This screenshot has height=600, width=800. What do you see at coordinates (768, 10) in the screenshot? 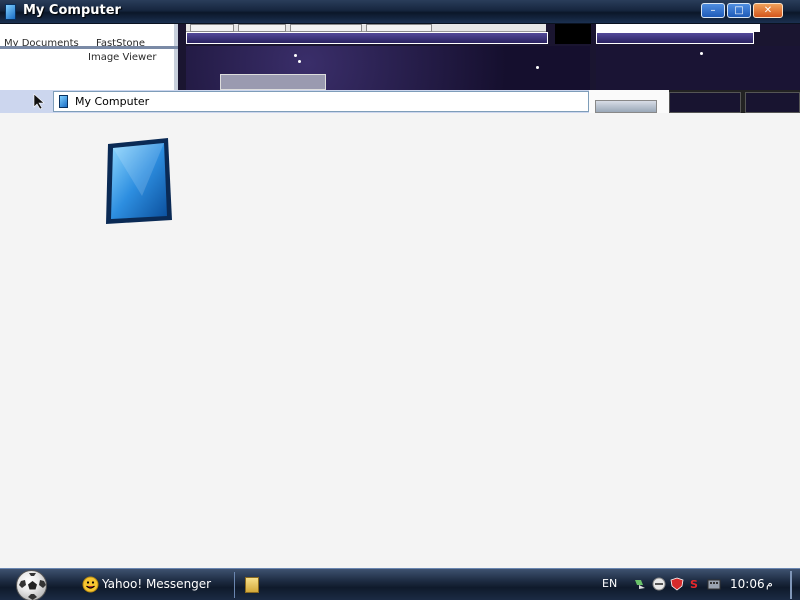
I see `close-button: ✕` at bounding box center [768, 10].